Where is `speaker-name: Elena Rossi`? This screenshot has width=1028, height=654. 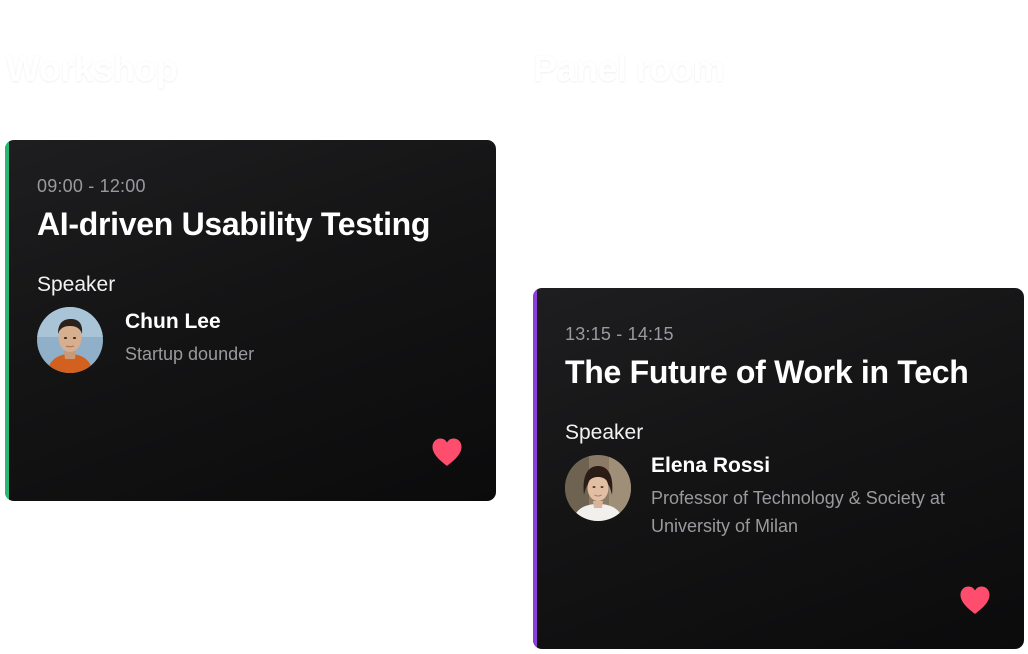
speaker-name: Elena Rossi is located at coordinates (711, 465).